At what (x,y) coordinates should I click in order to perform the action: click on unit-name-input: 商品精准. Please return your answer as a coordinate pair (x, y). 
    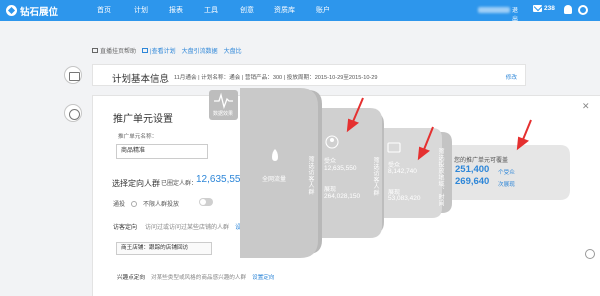
    Looking at the image, I should click on (162, 151).